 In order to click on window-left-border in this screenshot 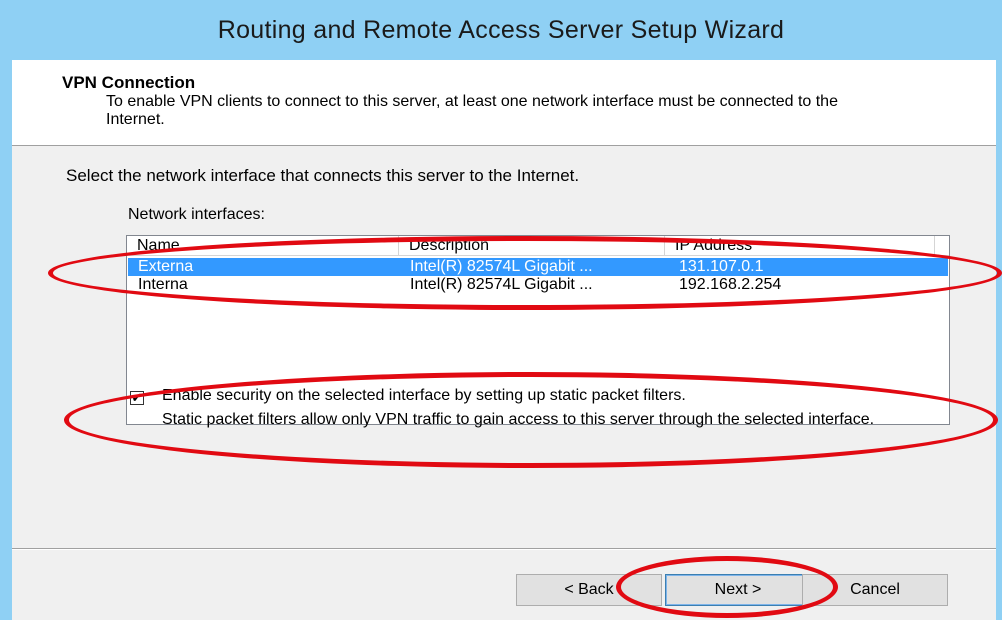, I will do `click(6, 310)`.